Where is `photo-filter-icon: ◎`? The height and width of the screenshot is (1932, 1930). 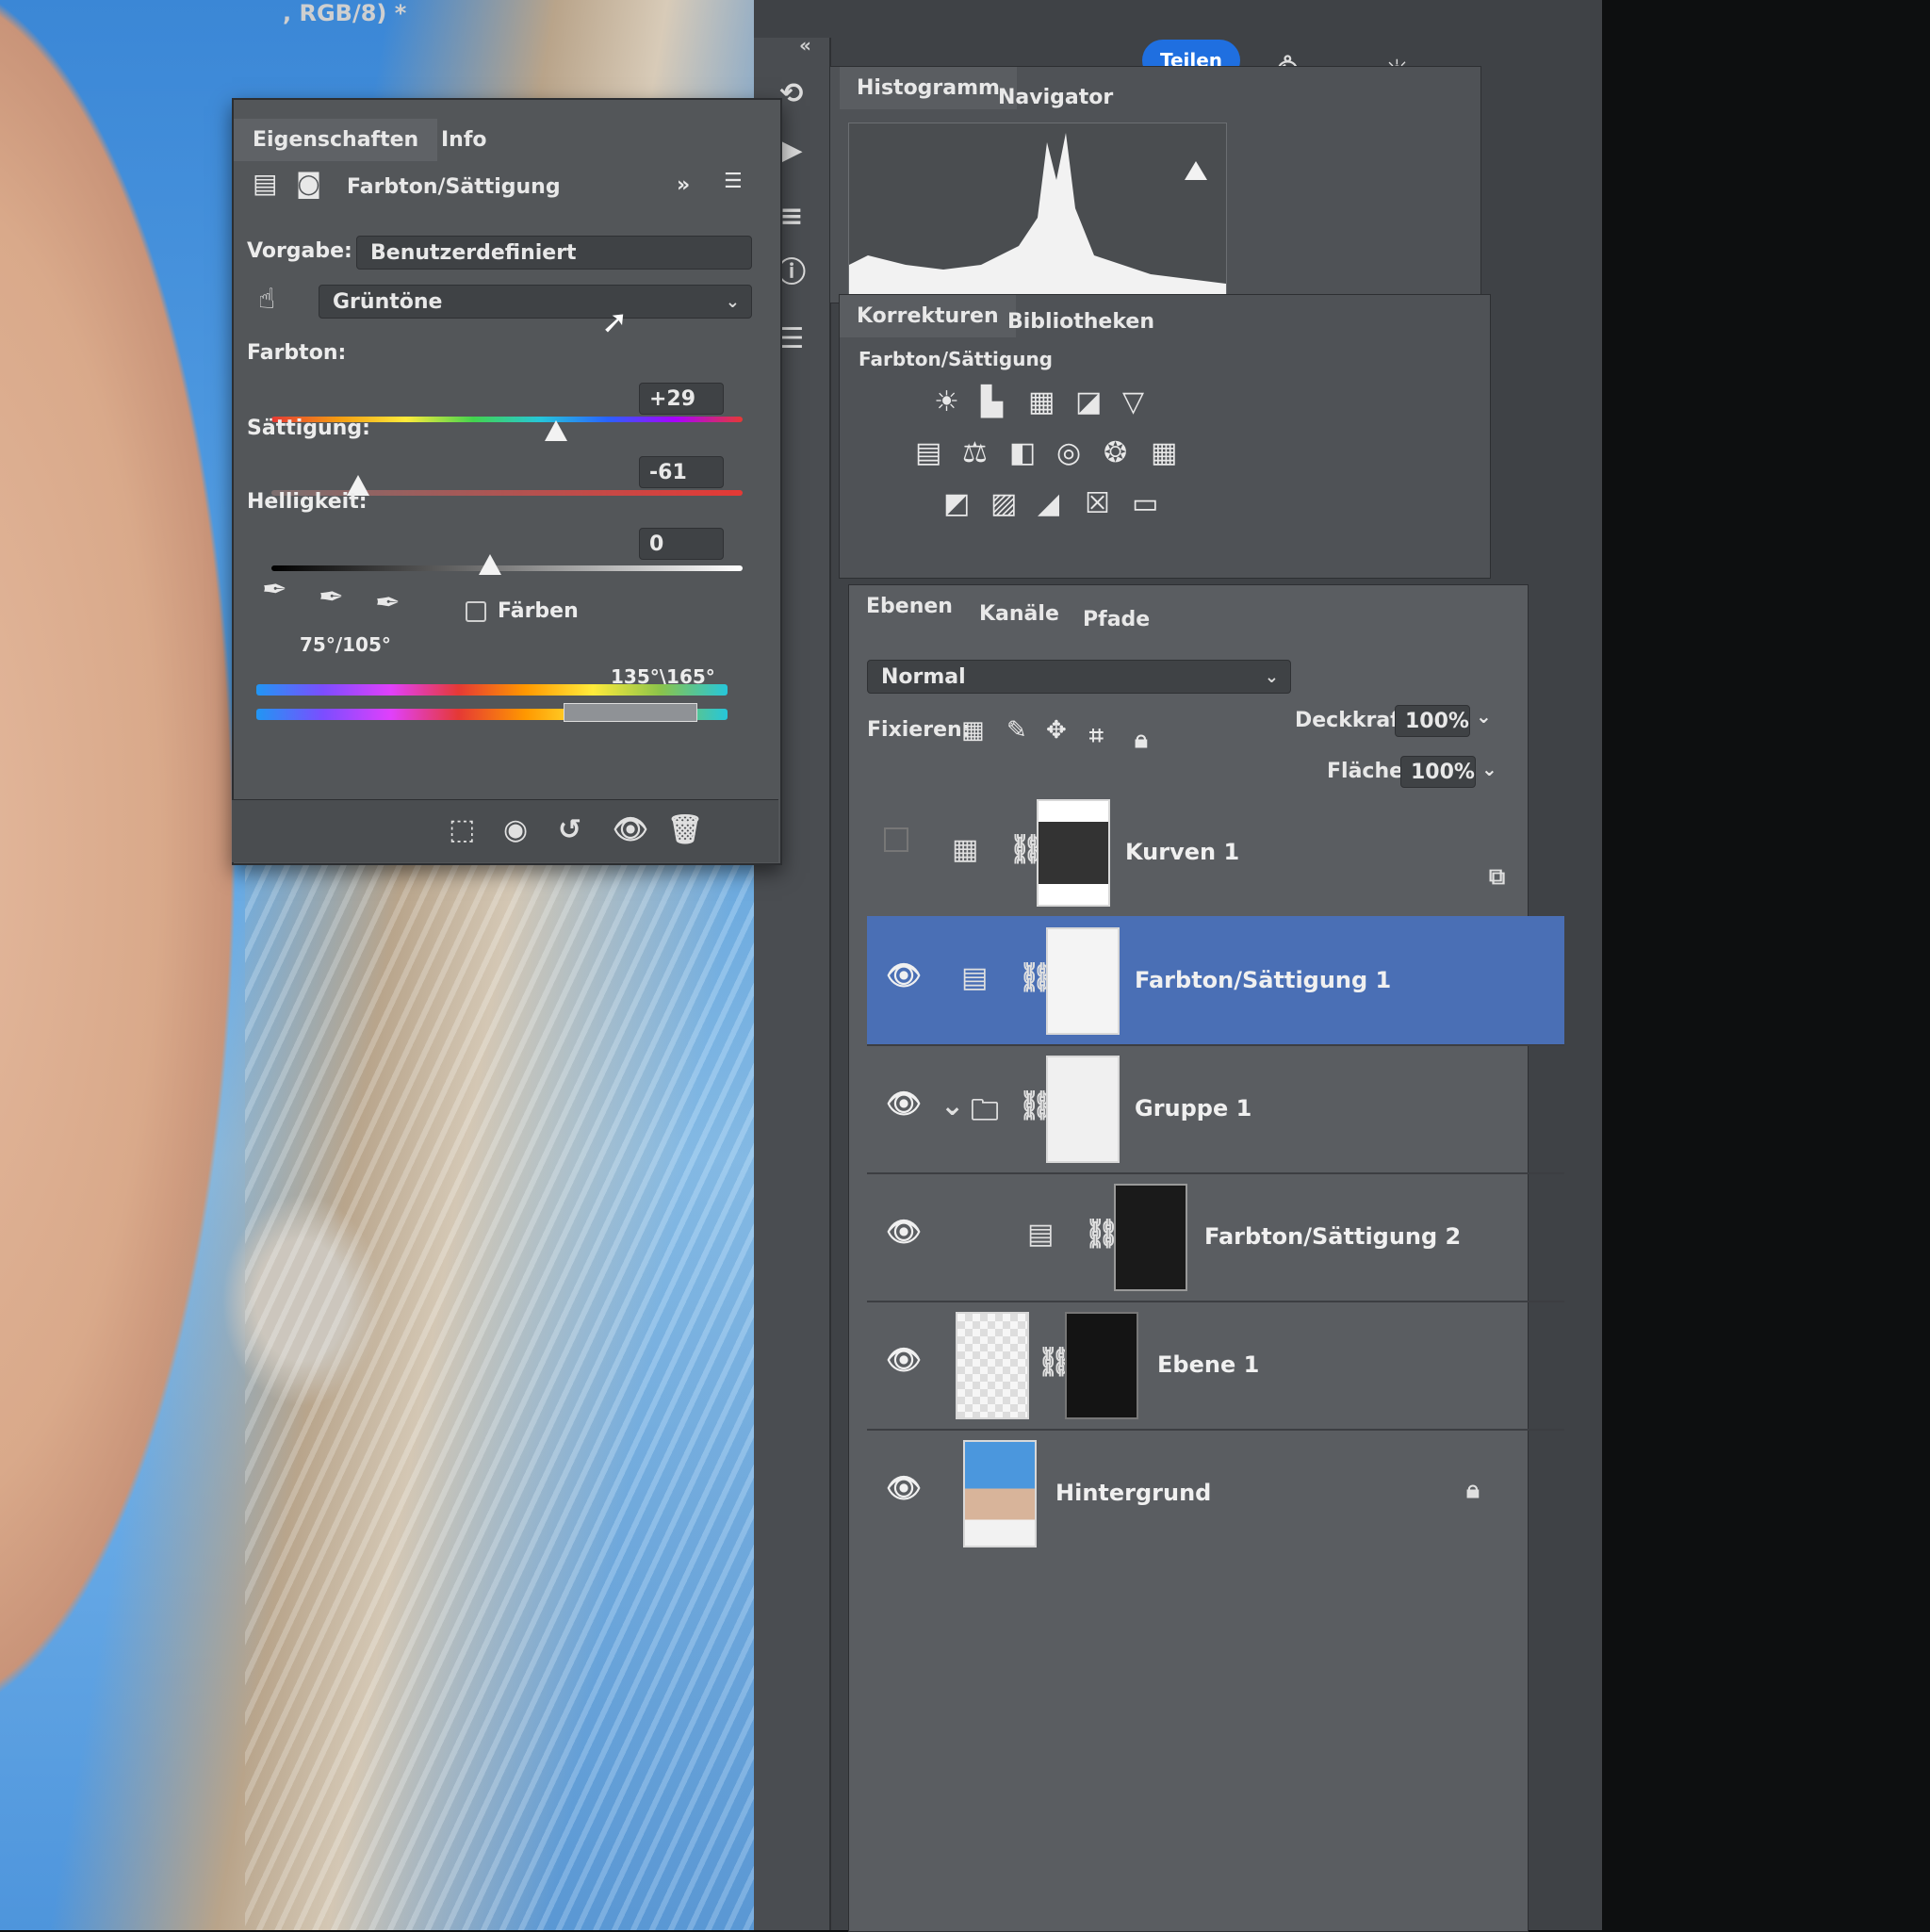
photo-filter-icon: ◎ is located at coordinates (1068, 452).